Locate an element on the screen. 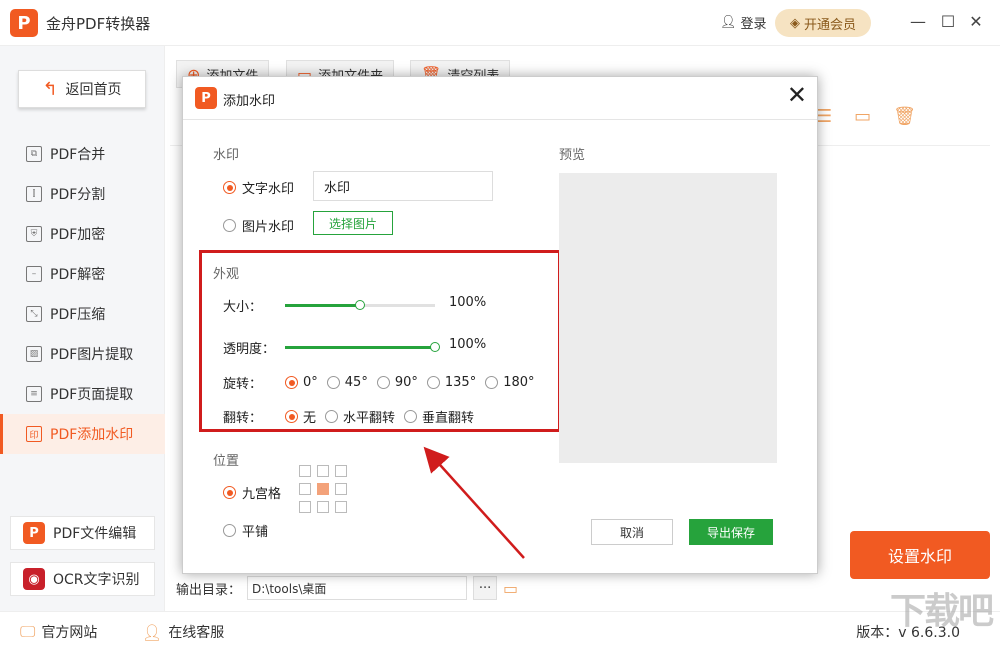 Image resolution: width=1000 pixels, height=650 pixels. preview-label: 预览 is located at coordinates (572, 155).